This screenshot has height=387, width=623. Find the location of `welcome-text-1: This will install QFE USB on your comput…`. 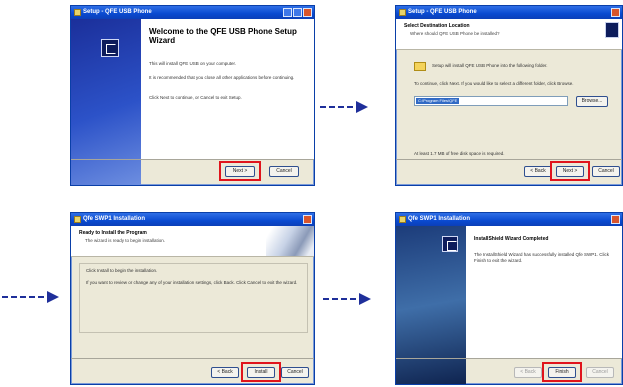

welcome-text-1: This will install QFE USB on your comput… is located at coordinates (193, 63).